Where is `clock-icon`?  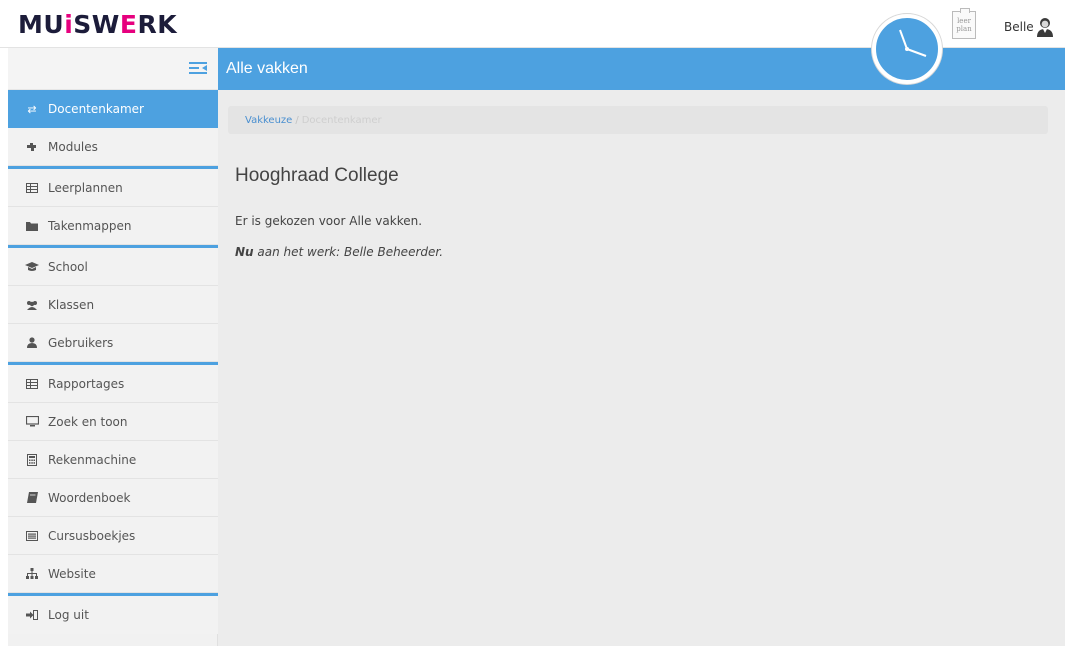
clock-icon is located at coordinates (913, 43).